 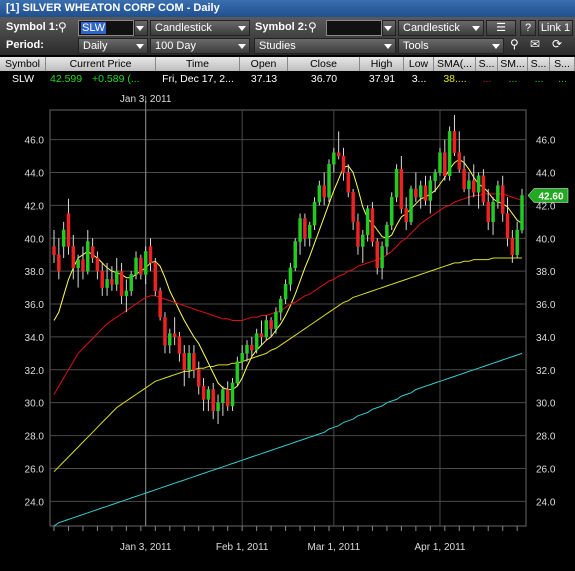 I want to click on menu-button: ☰, so click(x=501, y=28).